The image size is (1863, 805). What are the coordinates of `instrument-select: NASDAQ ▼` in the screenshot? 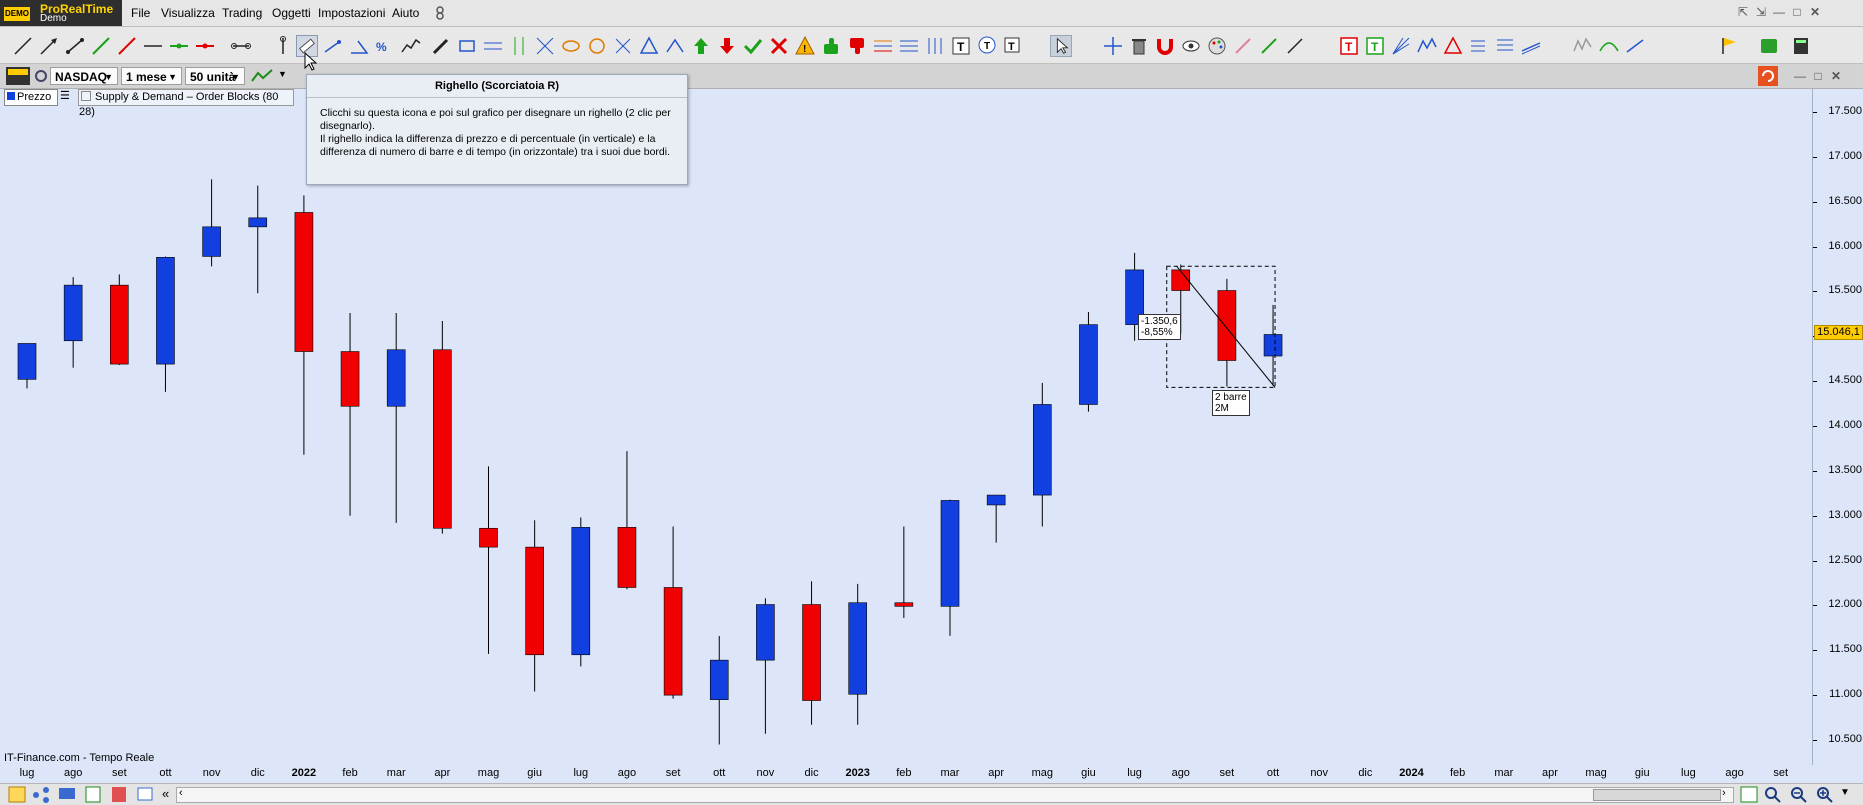 It's located at (84, 76).